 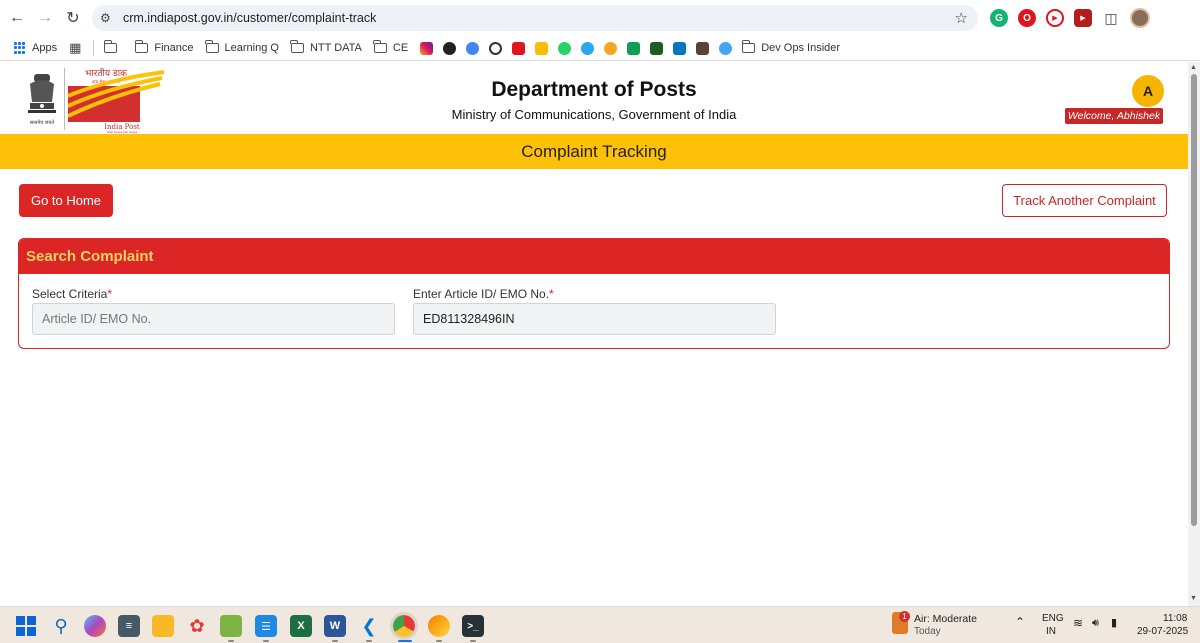 What do you see at coordinates (45, 18) in the screenshot?
I see `forward-arrow-icon: →` at bounding box center [45, 18].